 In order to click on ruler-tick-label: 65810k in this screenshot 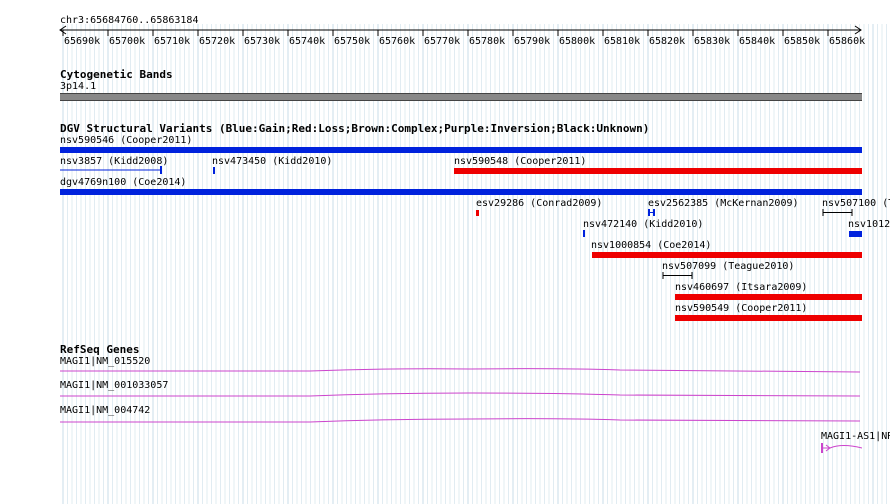, I will do `click(622, 41)`.